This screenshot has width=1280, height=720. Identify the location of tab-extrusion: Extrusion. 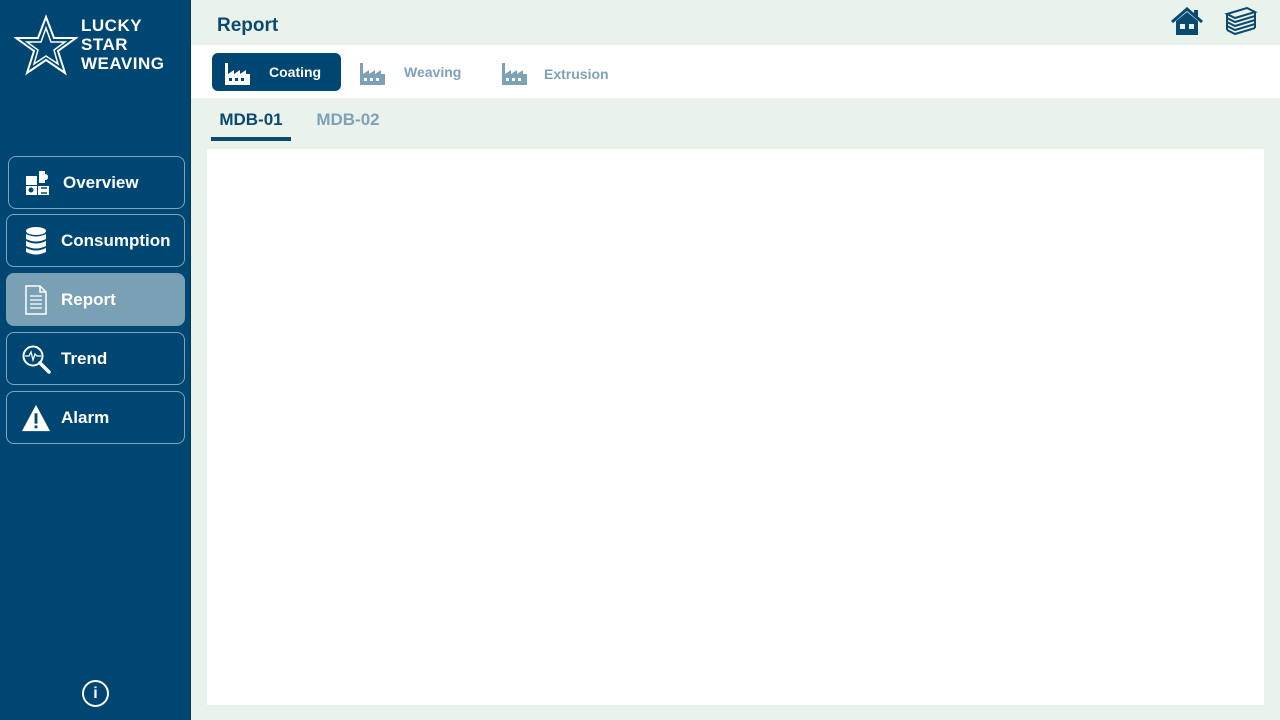
(564, 72).